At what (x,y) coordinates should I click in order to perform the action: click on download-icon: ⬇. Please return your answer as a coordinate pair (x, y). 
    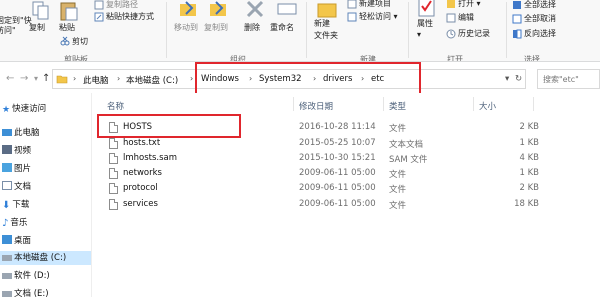
    Looking at the image, I should click on (6, 205).